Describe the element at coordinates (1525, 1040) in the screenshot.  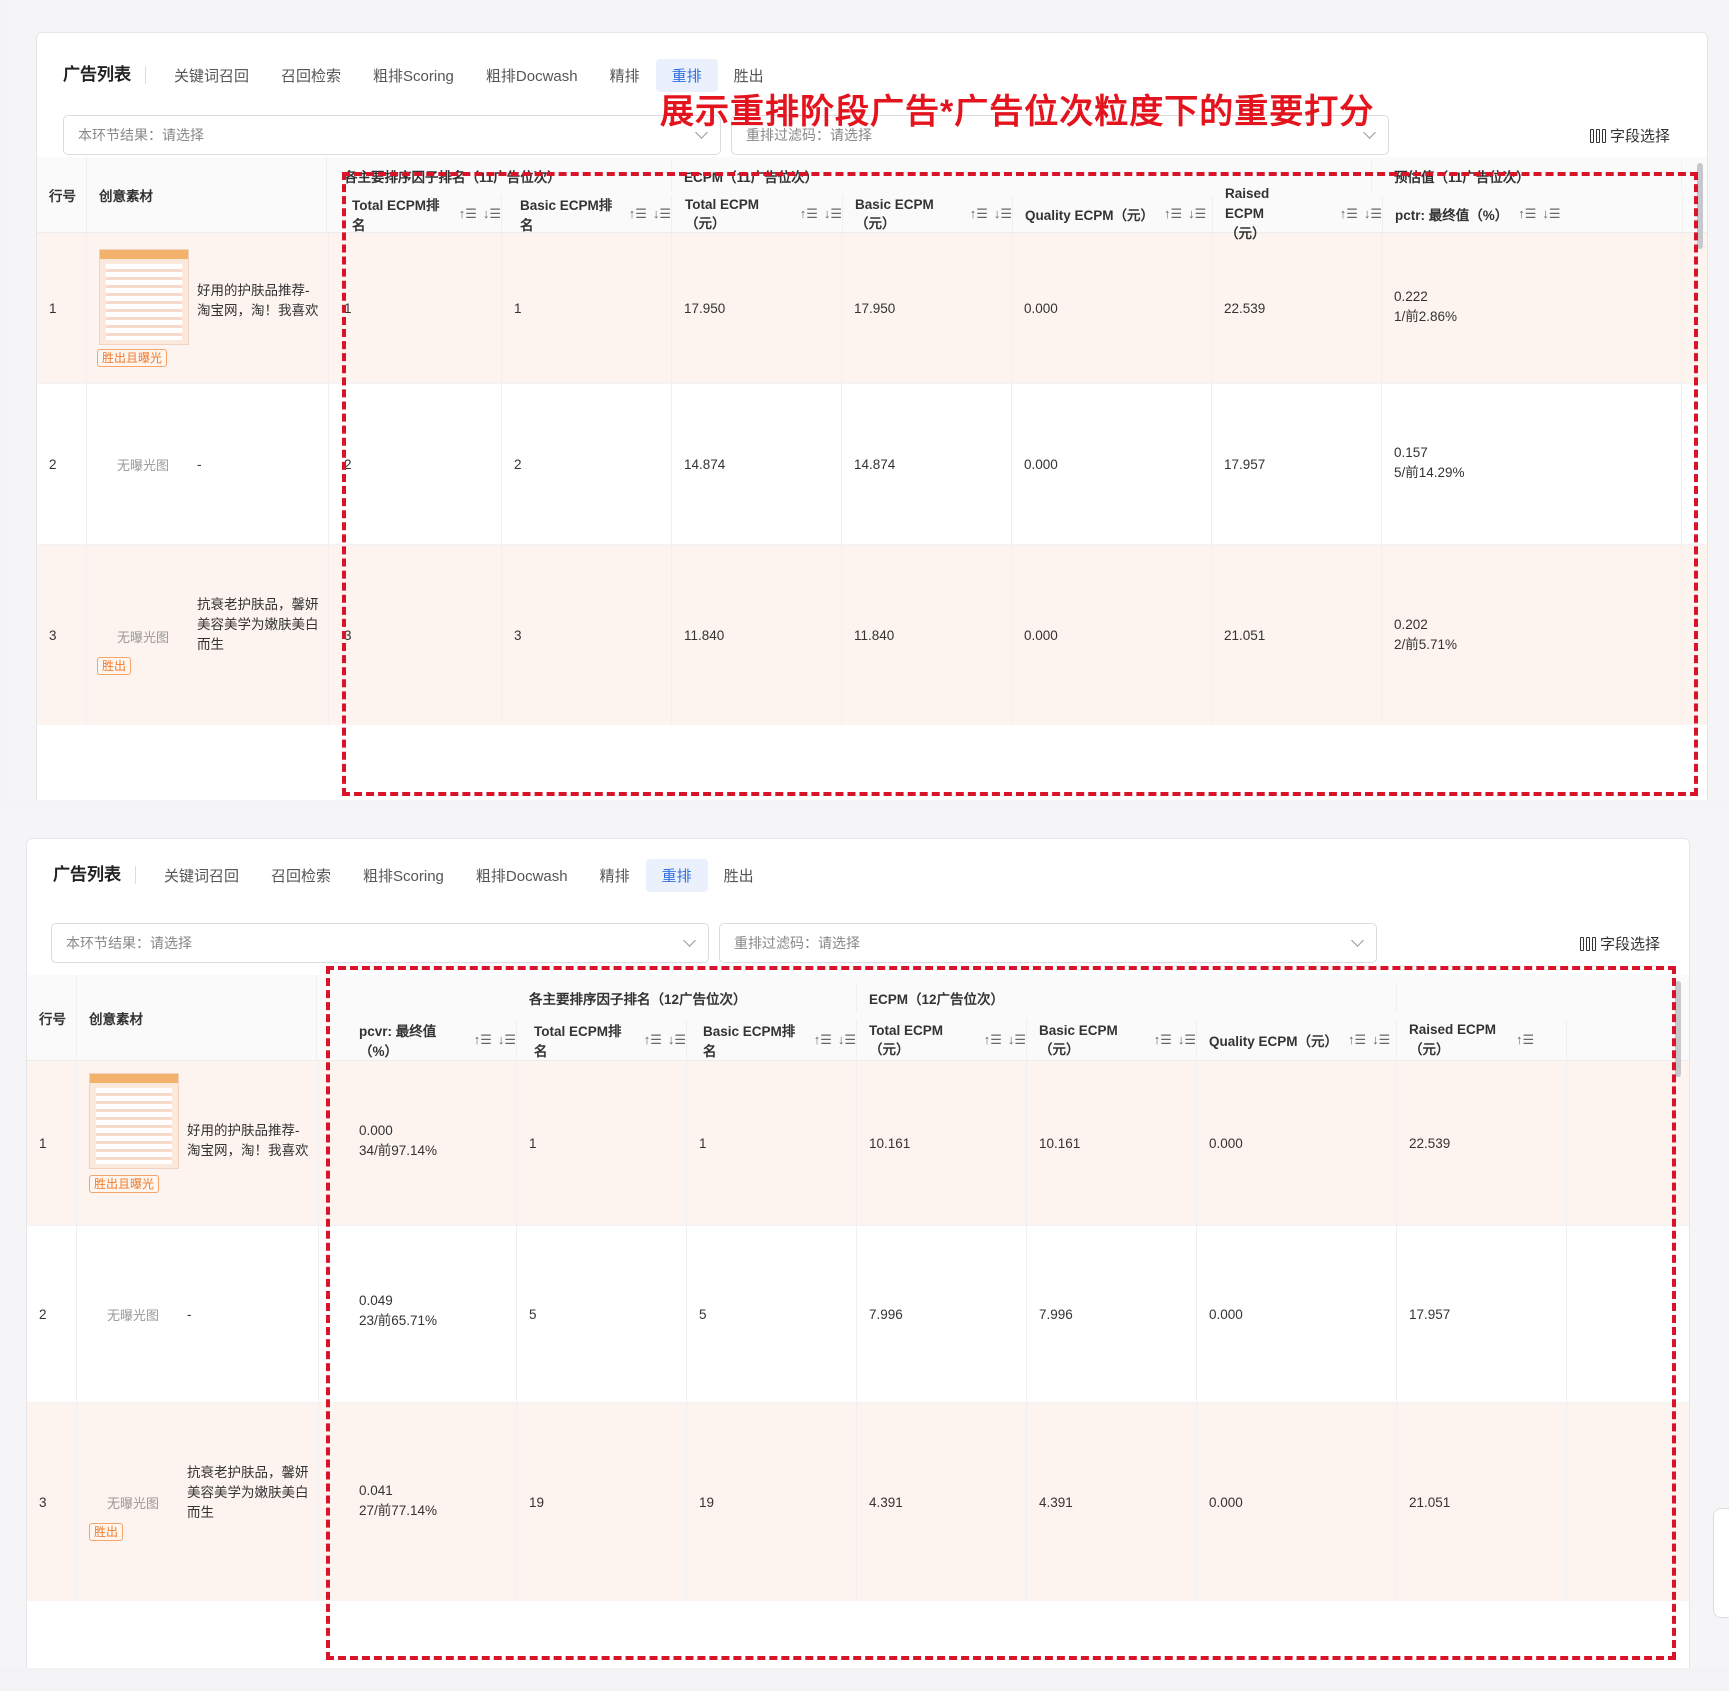
I see `sort-icon: ↑☰` at that location.